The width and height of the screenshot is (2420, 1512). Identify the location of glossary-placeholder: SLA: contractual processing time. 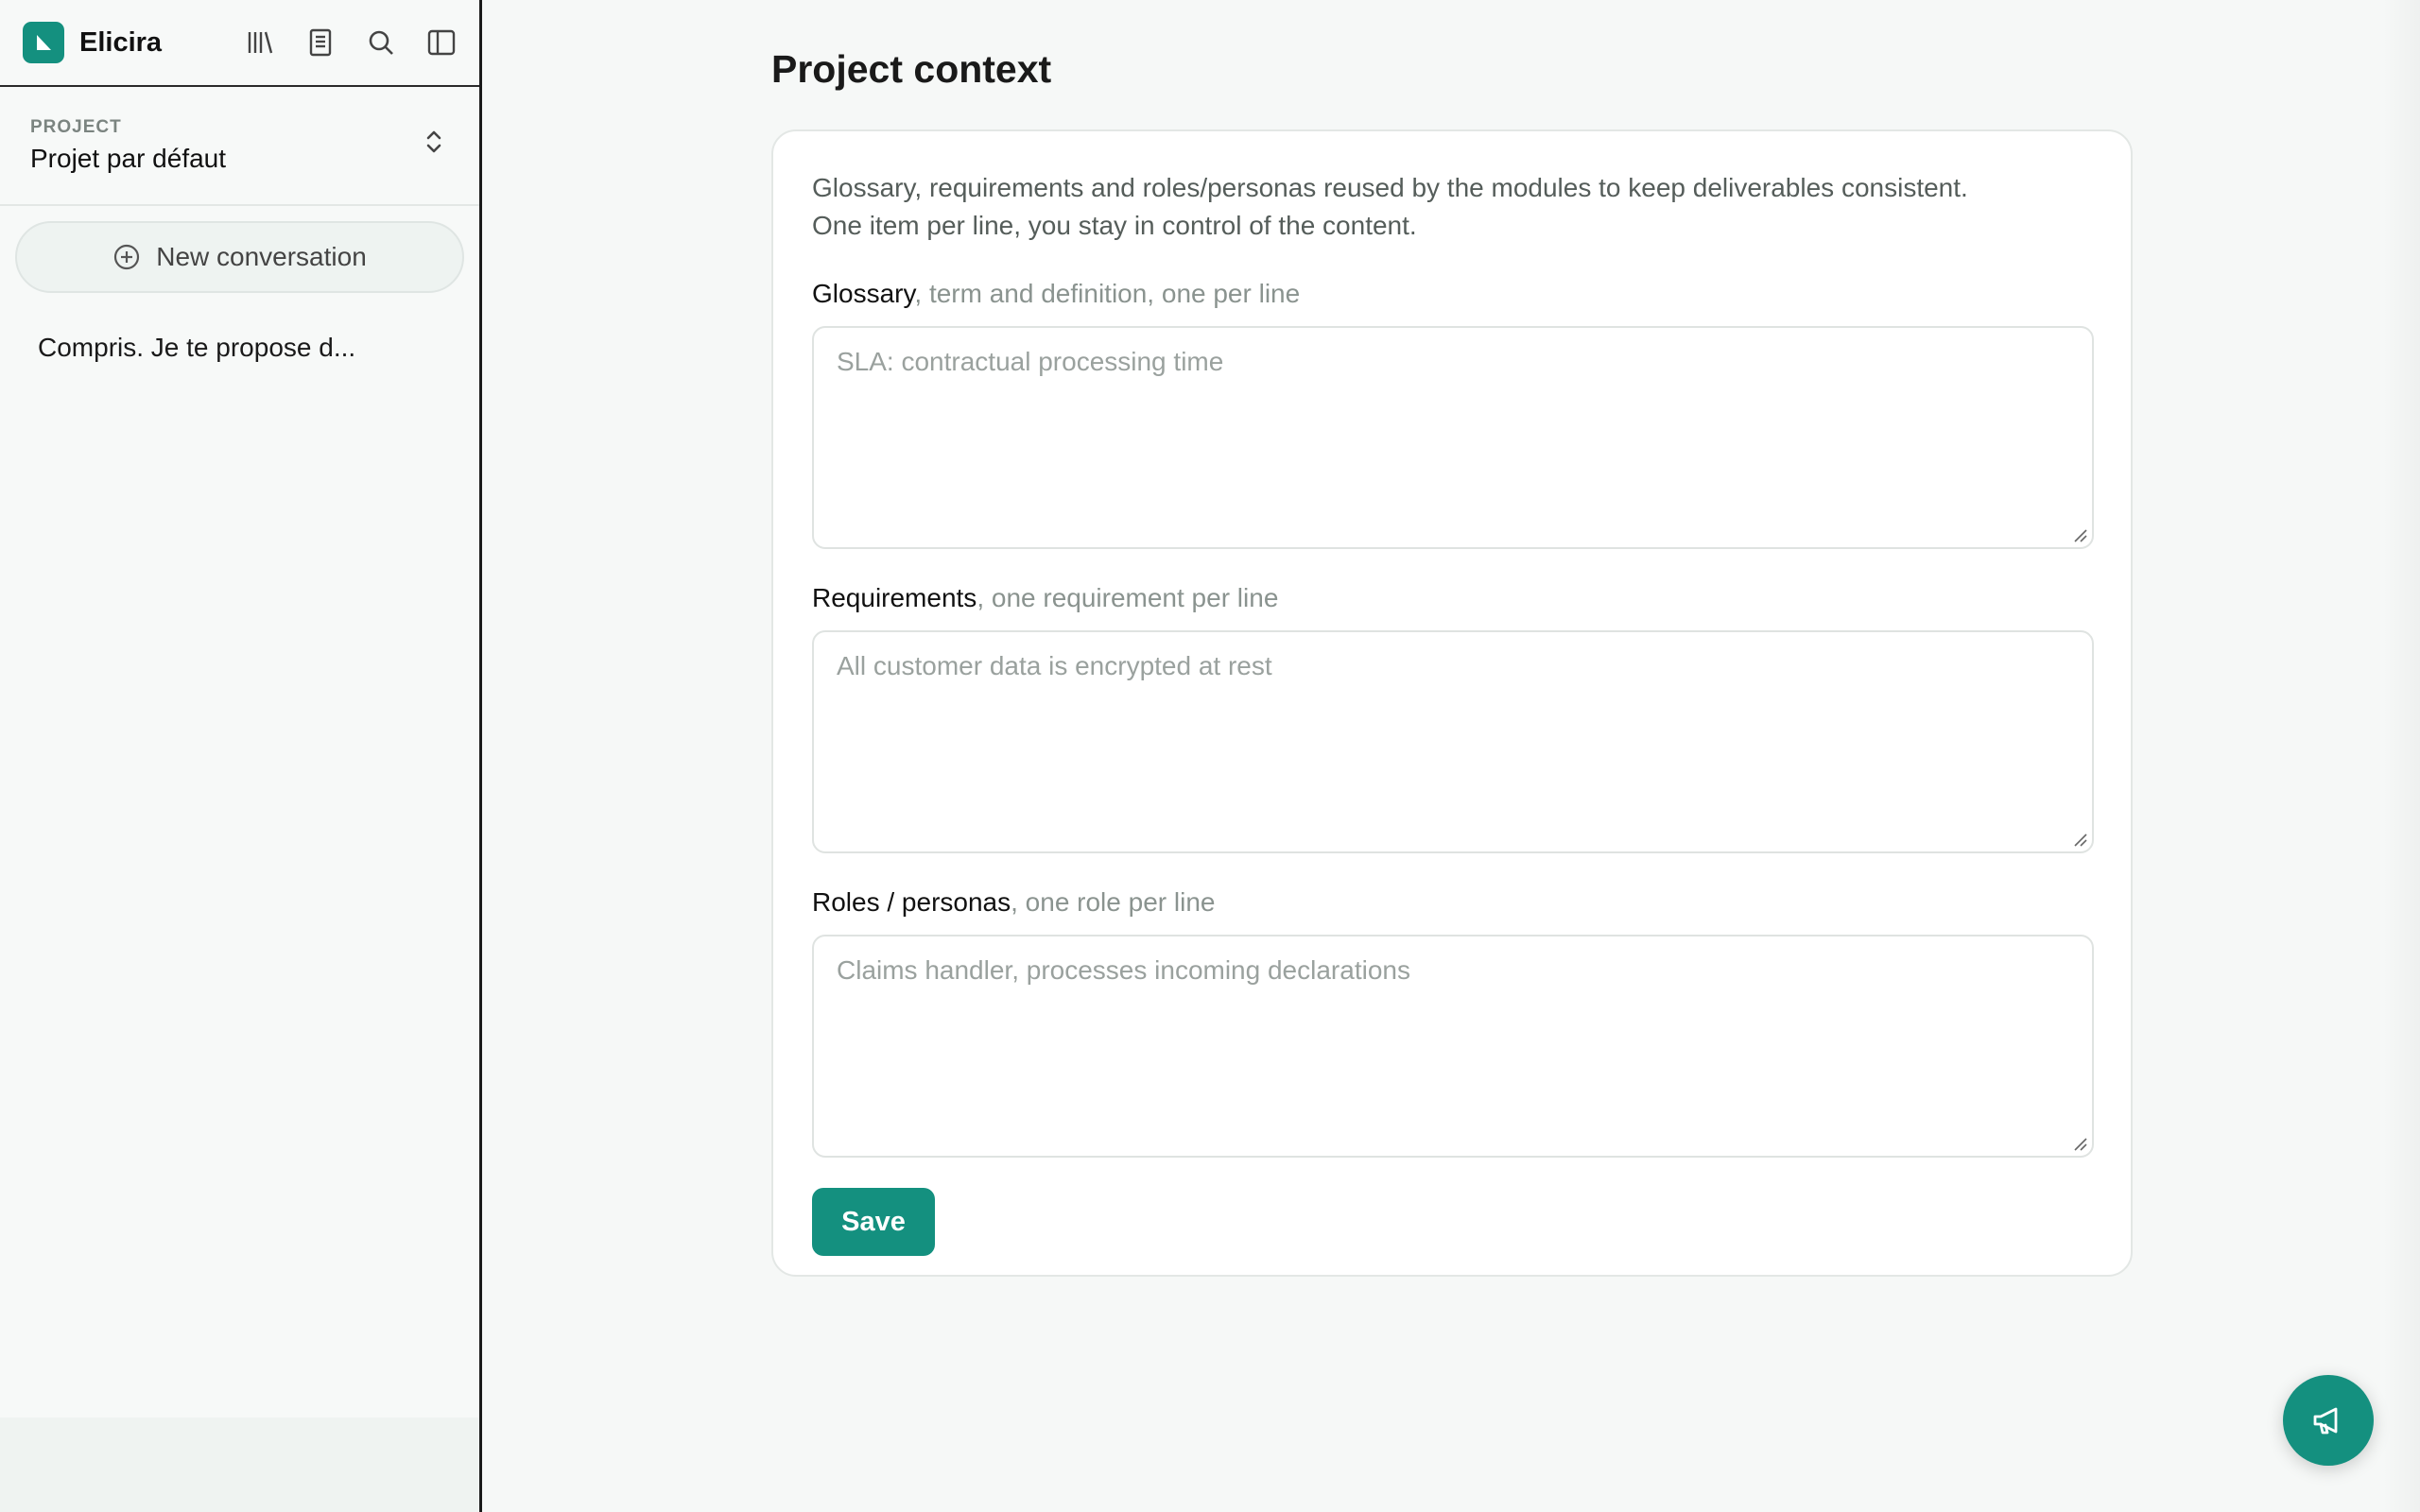
(1030, 361).